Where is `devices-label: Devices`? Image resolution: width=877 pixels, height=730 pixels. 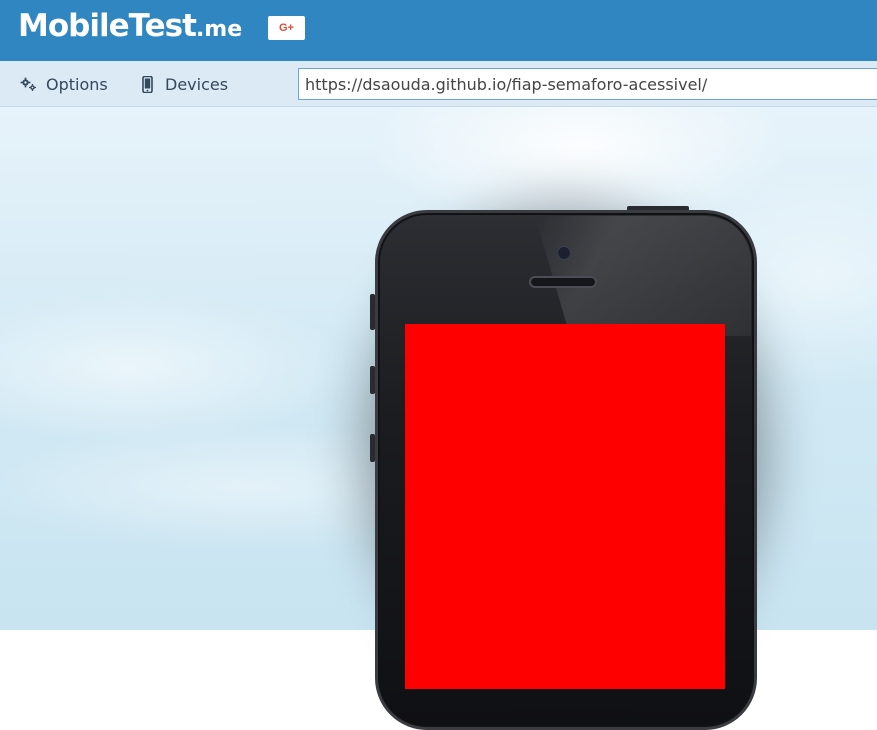 devices-label: Devices is located at coordinates (197, 84).